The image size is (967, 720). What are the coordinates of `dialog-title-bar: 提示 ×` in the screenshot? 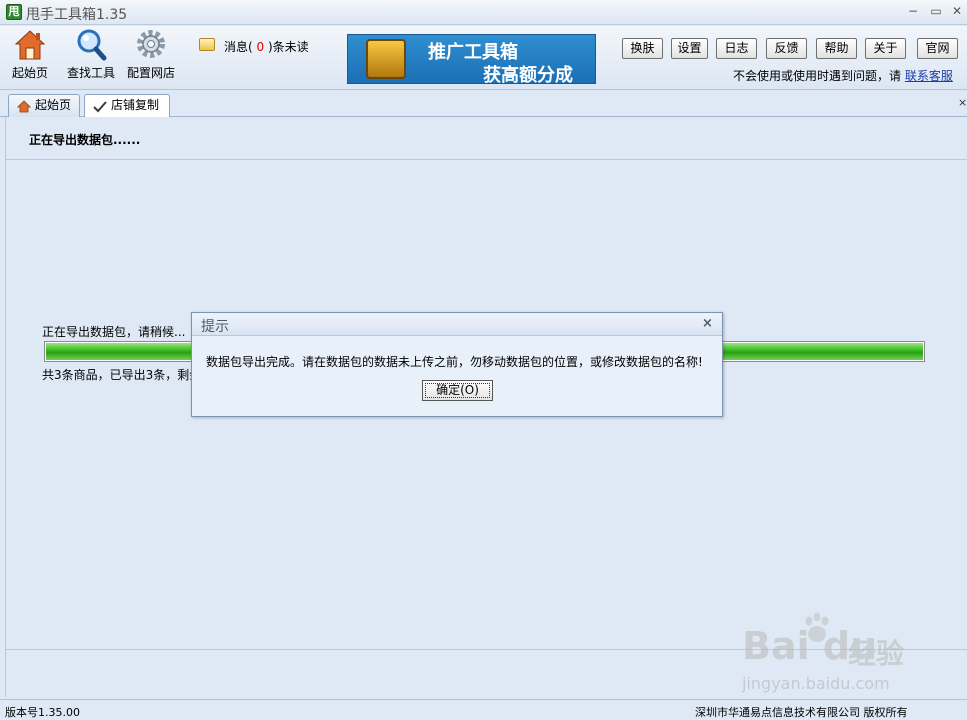 It's located at (457, 324).